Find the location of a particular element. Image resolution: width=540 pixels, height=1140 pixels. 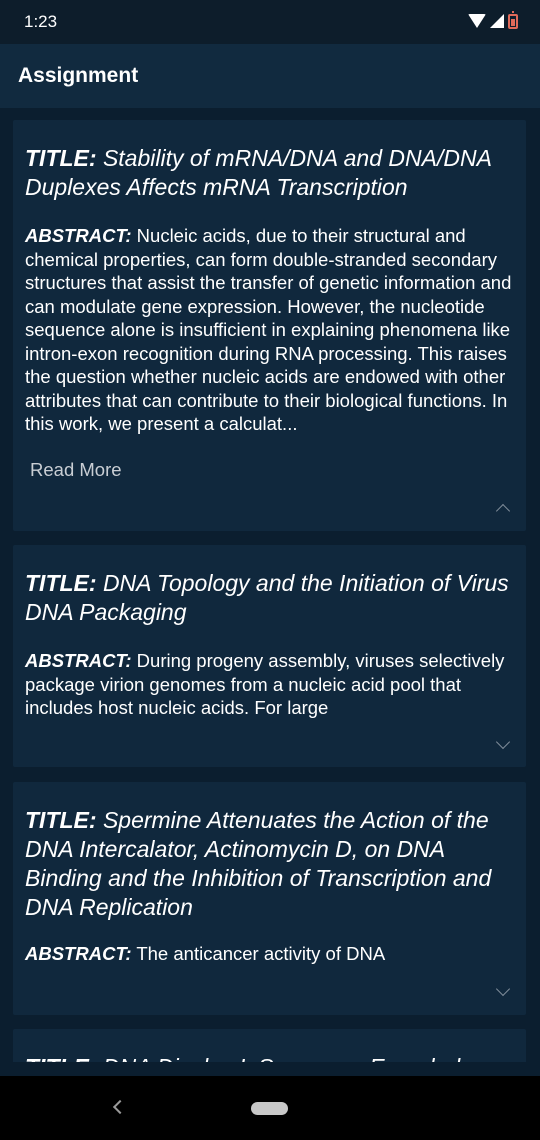

back-icon is located at coordinates (120, 1107).